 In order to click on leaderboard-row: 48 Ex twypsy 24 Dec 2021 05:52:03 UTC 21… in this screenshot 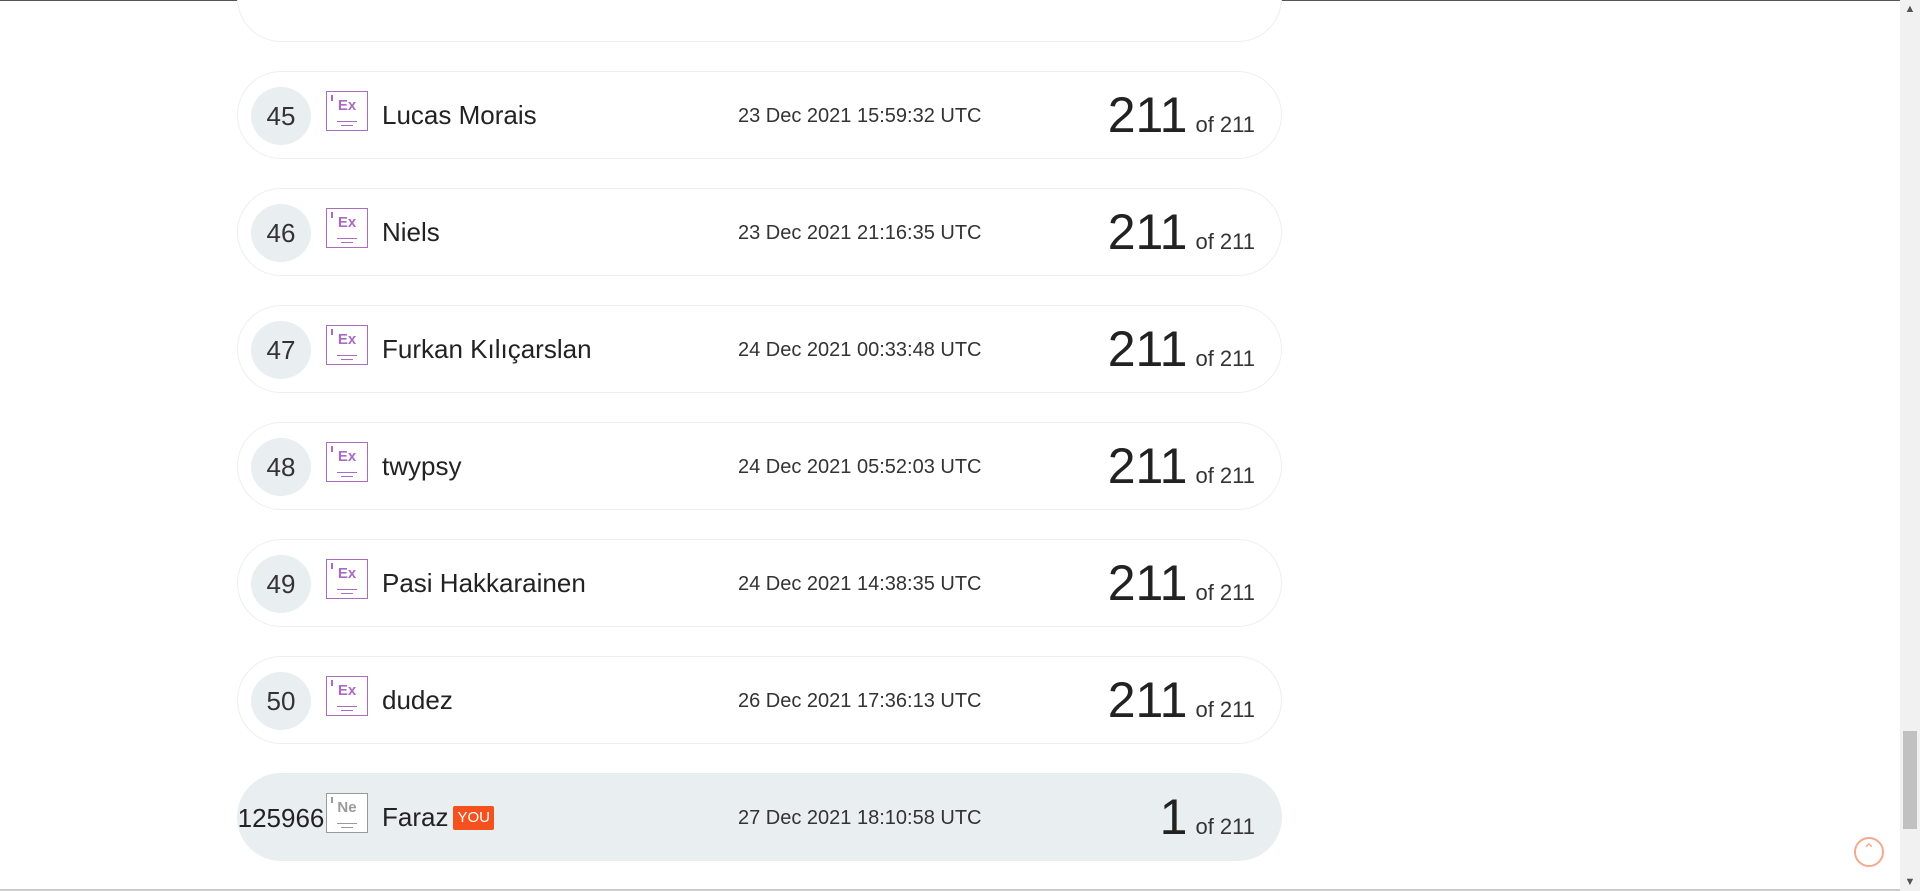, I will do `click(759, 466)`.